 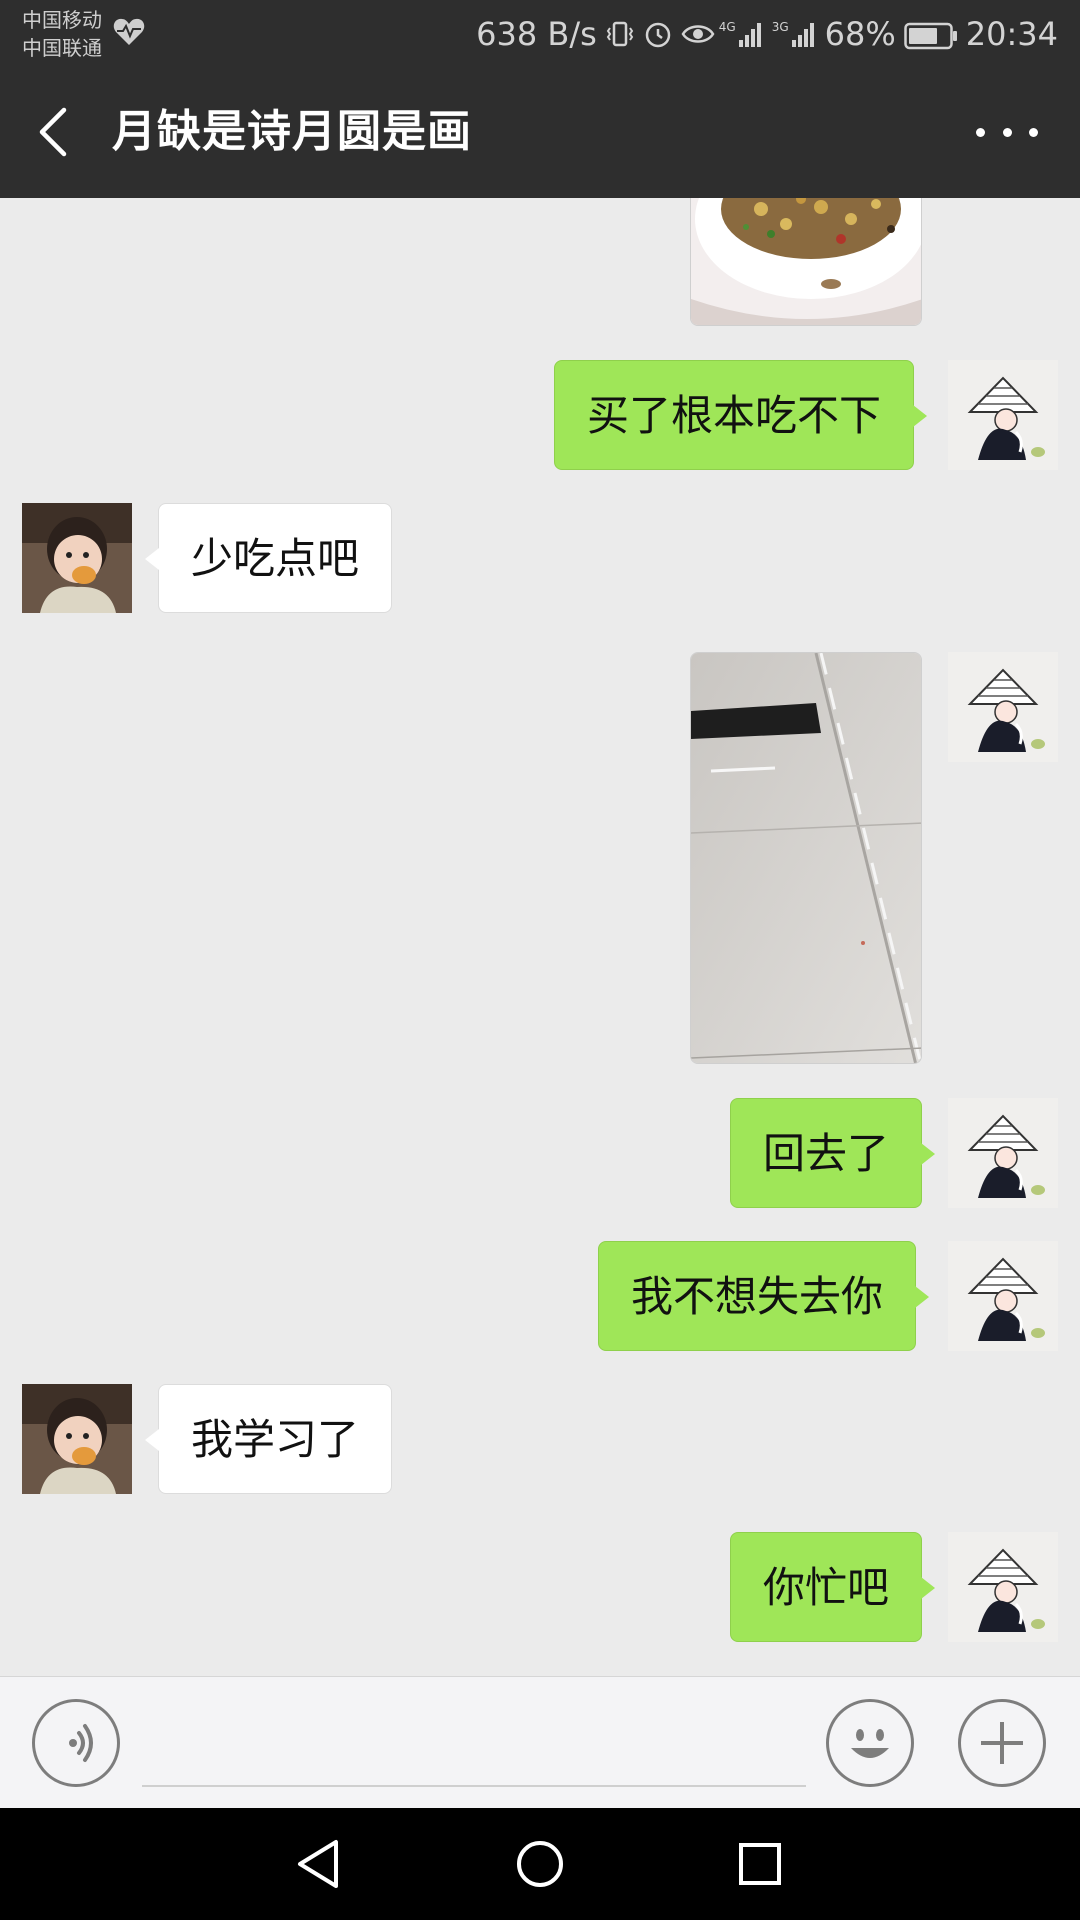 What do you see at coordinates (760, 1864) in the screenshot?
I see `nav-recents-icon` at bounding box center [760, 1864].